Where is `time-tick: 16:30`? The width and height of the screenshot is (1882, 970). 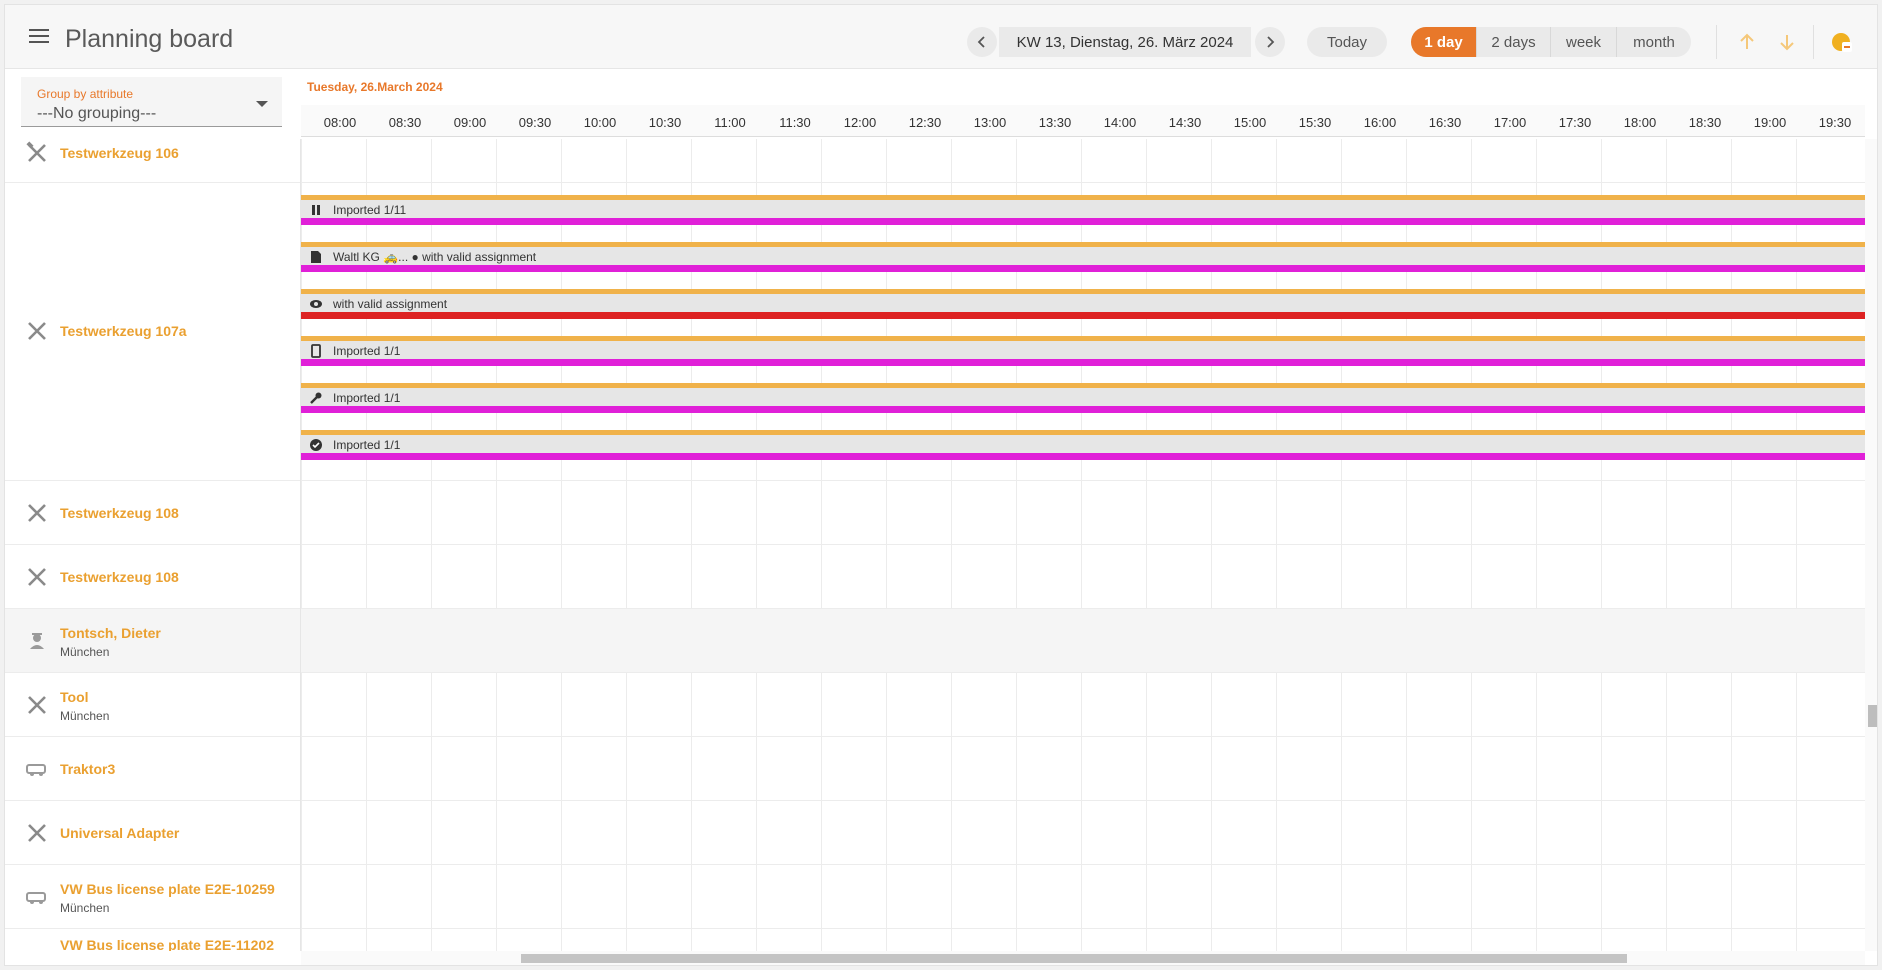
time-tick: 16:30 is located at coordinates (1445, 122).